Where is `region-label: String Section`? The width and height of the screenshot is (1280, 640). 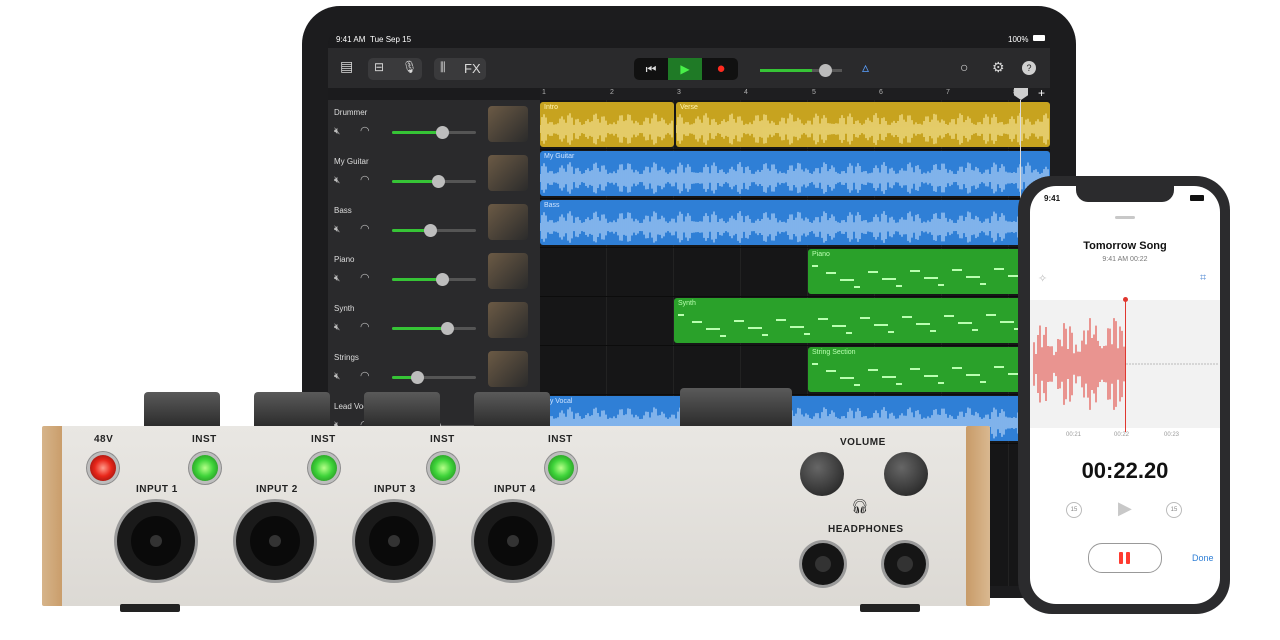
region-label: String Section is located at coordinates (834, 352).